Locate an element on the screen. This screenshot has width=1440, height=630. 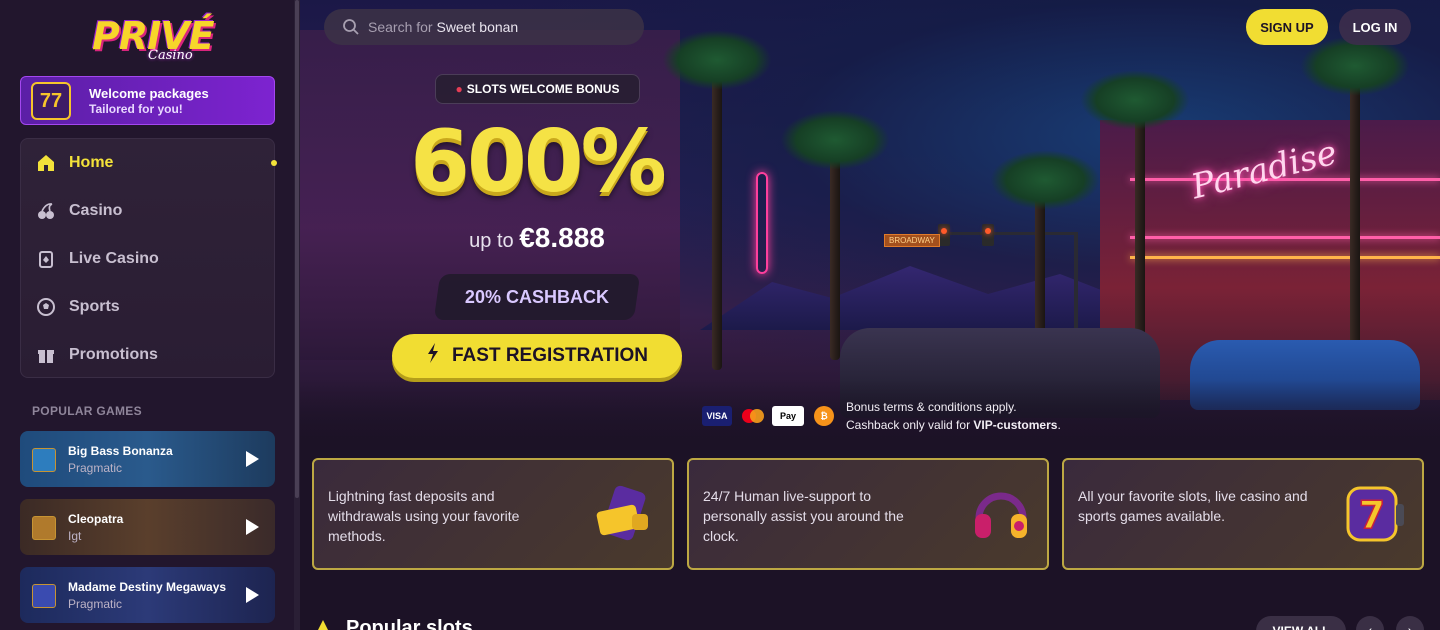
search-placeholder-prefix: Search for is located at coordinates (400, 27).